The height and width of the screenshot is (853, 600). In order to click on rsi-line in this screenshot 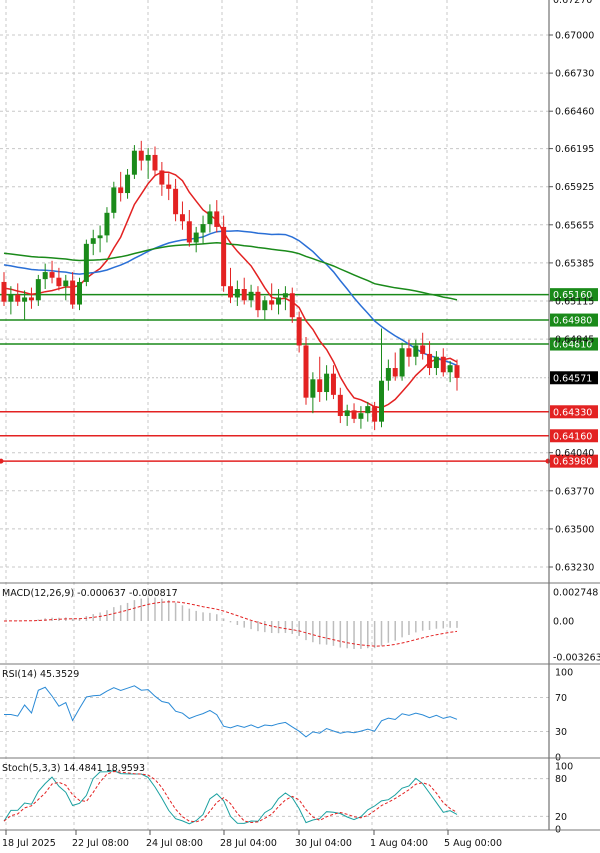, I will do `click(231, 711)`.